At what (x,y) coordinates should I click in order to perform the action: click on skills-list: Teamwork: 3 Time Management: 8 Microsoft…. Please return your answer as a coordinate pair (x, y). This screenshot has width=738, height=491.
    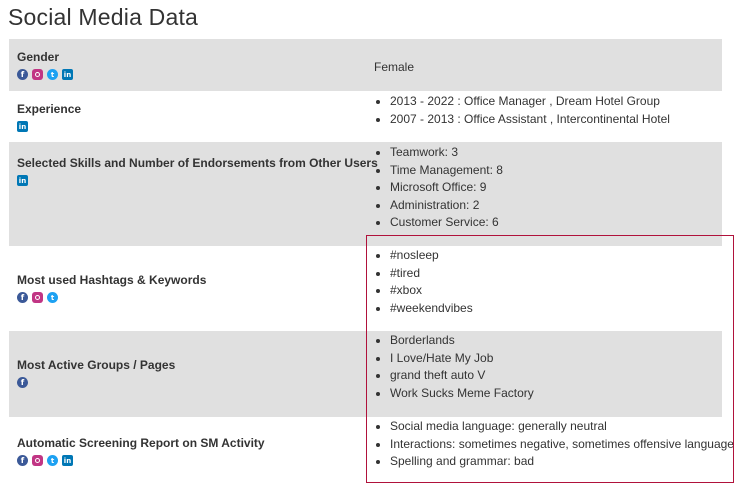
    Looking at the image, I should click on (438, 188).